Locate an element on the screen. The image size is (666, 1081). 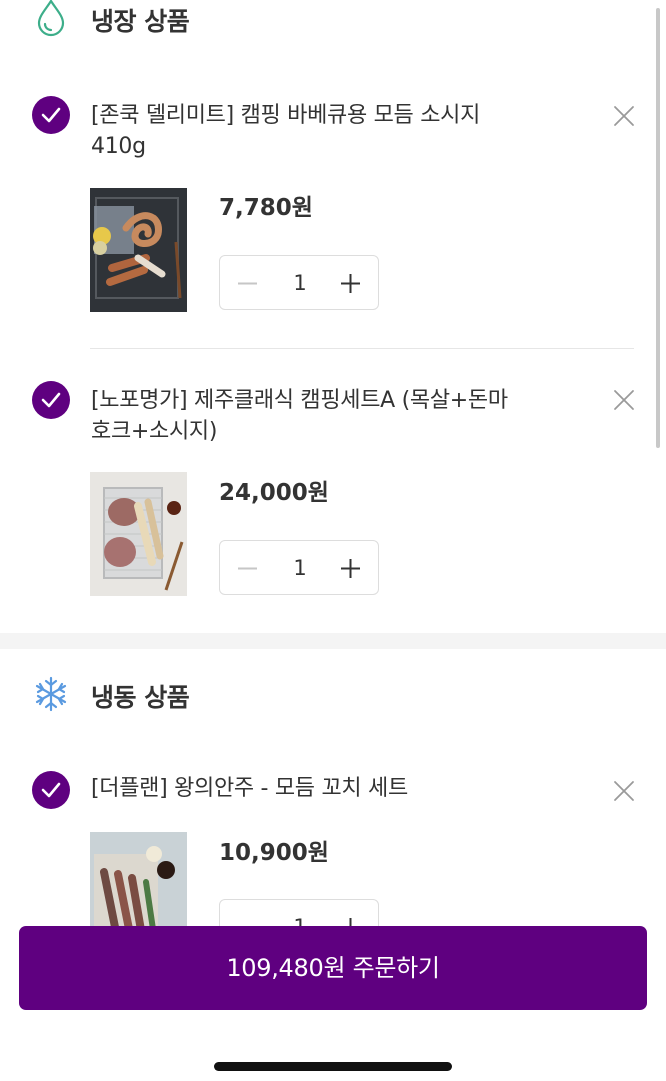
divider is located at coordinates (362, 348).